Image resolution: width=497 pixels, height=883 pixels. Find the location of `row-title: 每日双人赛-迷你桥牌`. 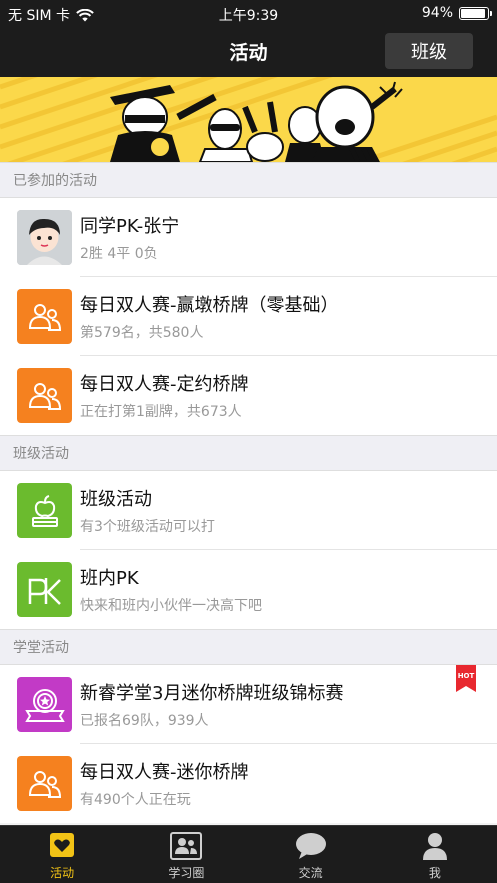

row-title: 每日双人赛-迷你桥牌 is located at coordinates (164, 772).